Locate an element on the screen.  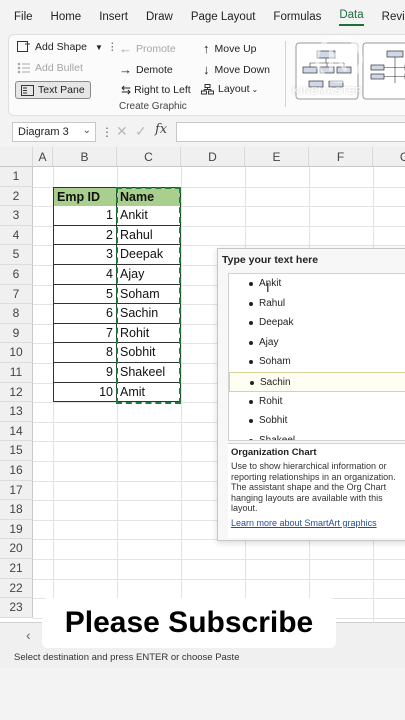
menu-item-formulas: Formulas is located at coordinates (297, 17).